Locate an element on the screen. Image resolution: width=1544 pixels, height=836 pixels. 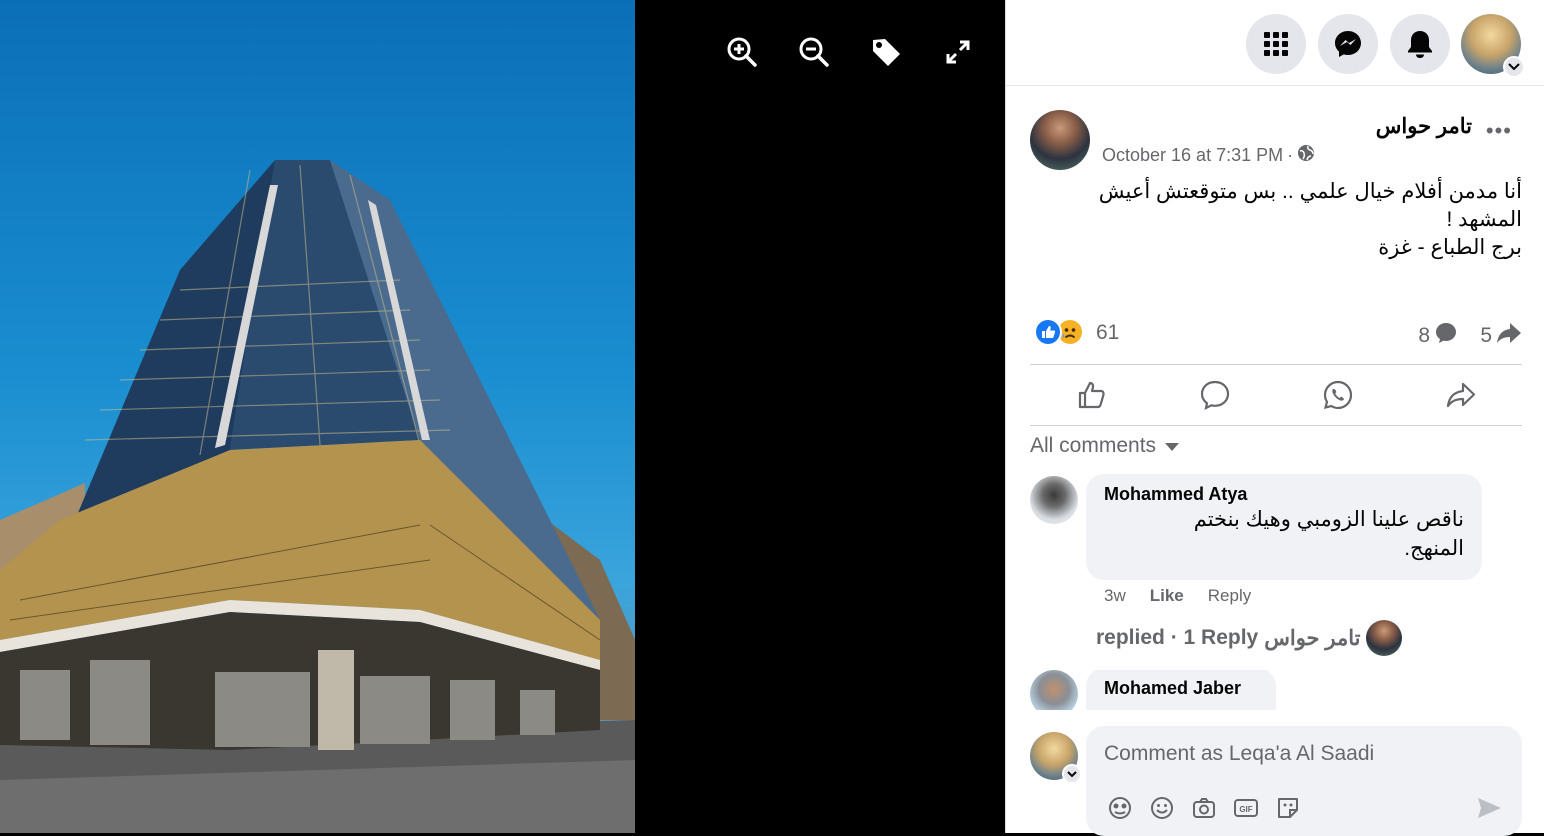
gif-icon: GIF is located at coordinates (1246, 808).